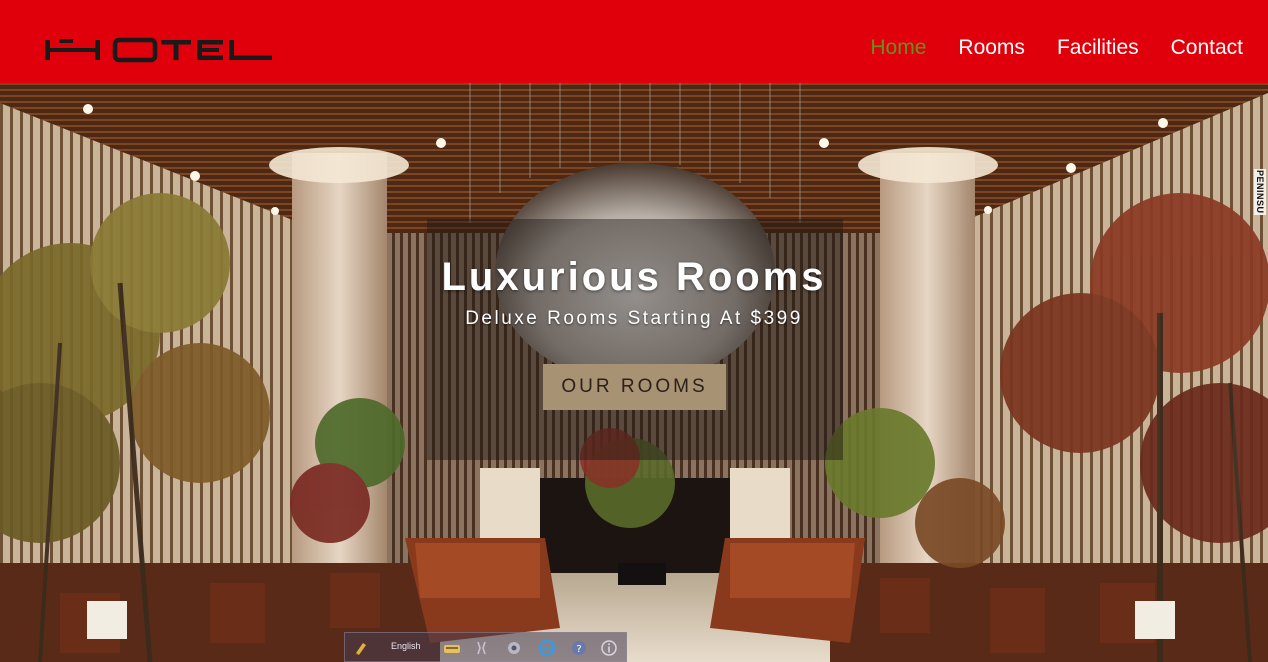 This screenshot has height=662, width=1268. Describe the element at coordinates (1260, 192) in the screenshot. I see `image-watermark: PENINSU` at that location.